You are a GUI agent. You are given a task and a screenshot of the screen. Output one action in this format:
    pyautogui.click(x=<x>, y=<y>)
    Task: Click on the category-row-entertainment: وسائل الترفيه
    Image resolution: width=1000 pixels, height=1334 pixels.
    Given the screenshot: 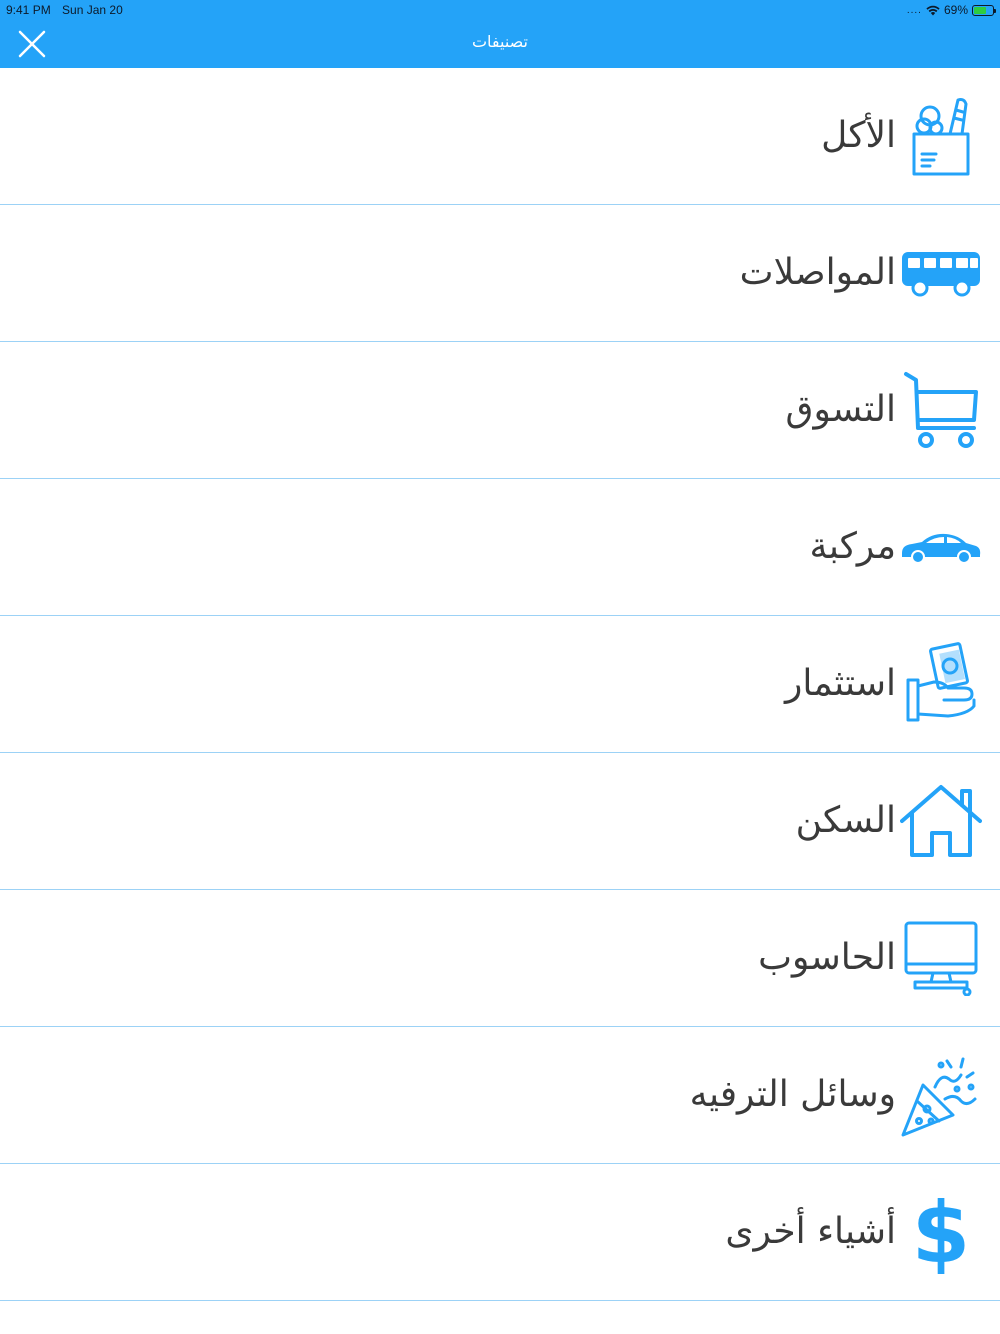 What is the action you would take?
    pyautogui.click(x=500, y=1095)
    